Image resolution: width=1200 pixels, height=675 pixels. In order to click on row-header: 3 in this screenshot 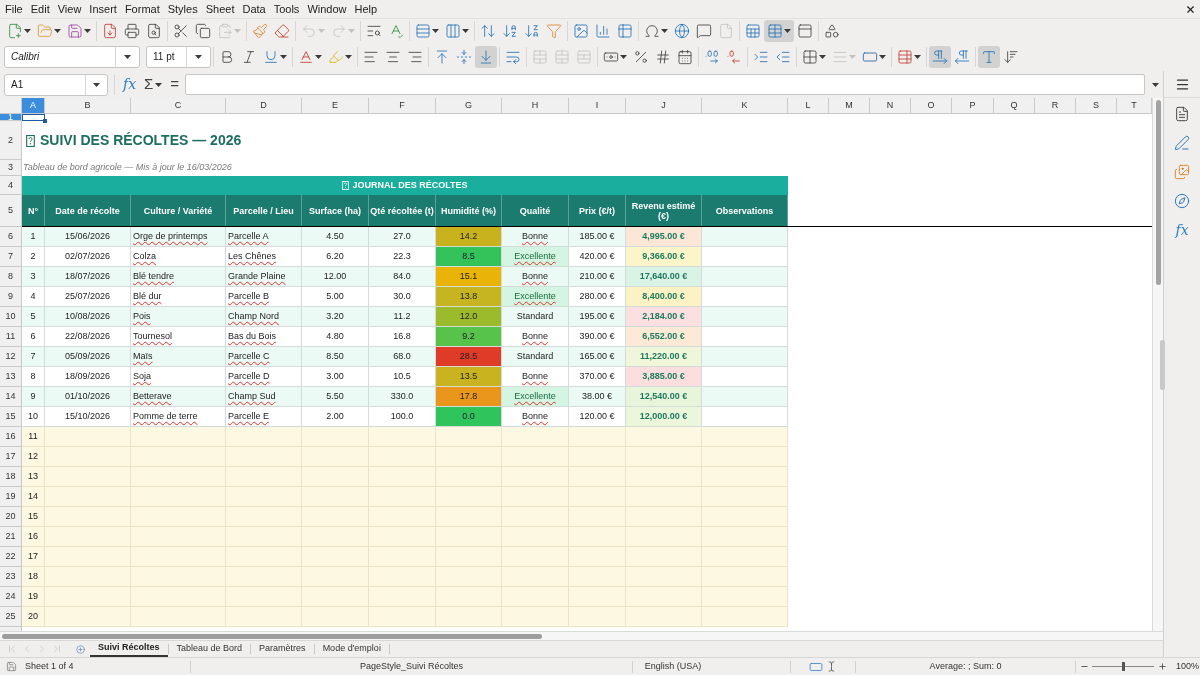, I will do `click(11, 168)`.